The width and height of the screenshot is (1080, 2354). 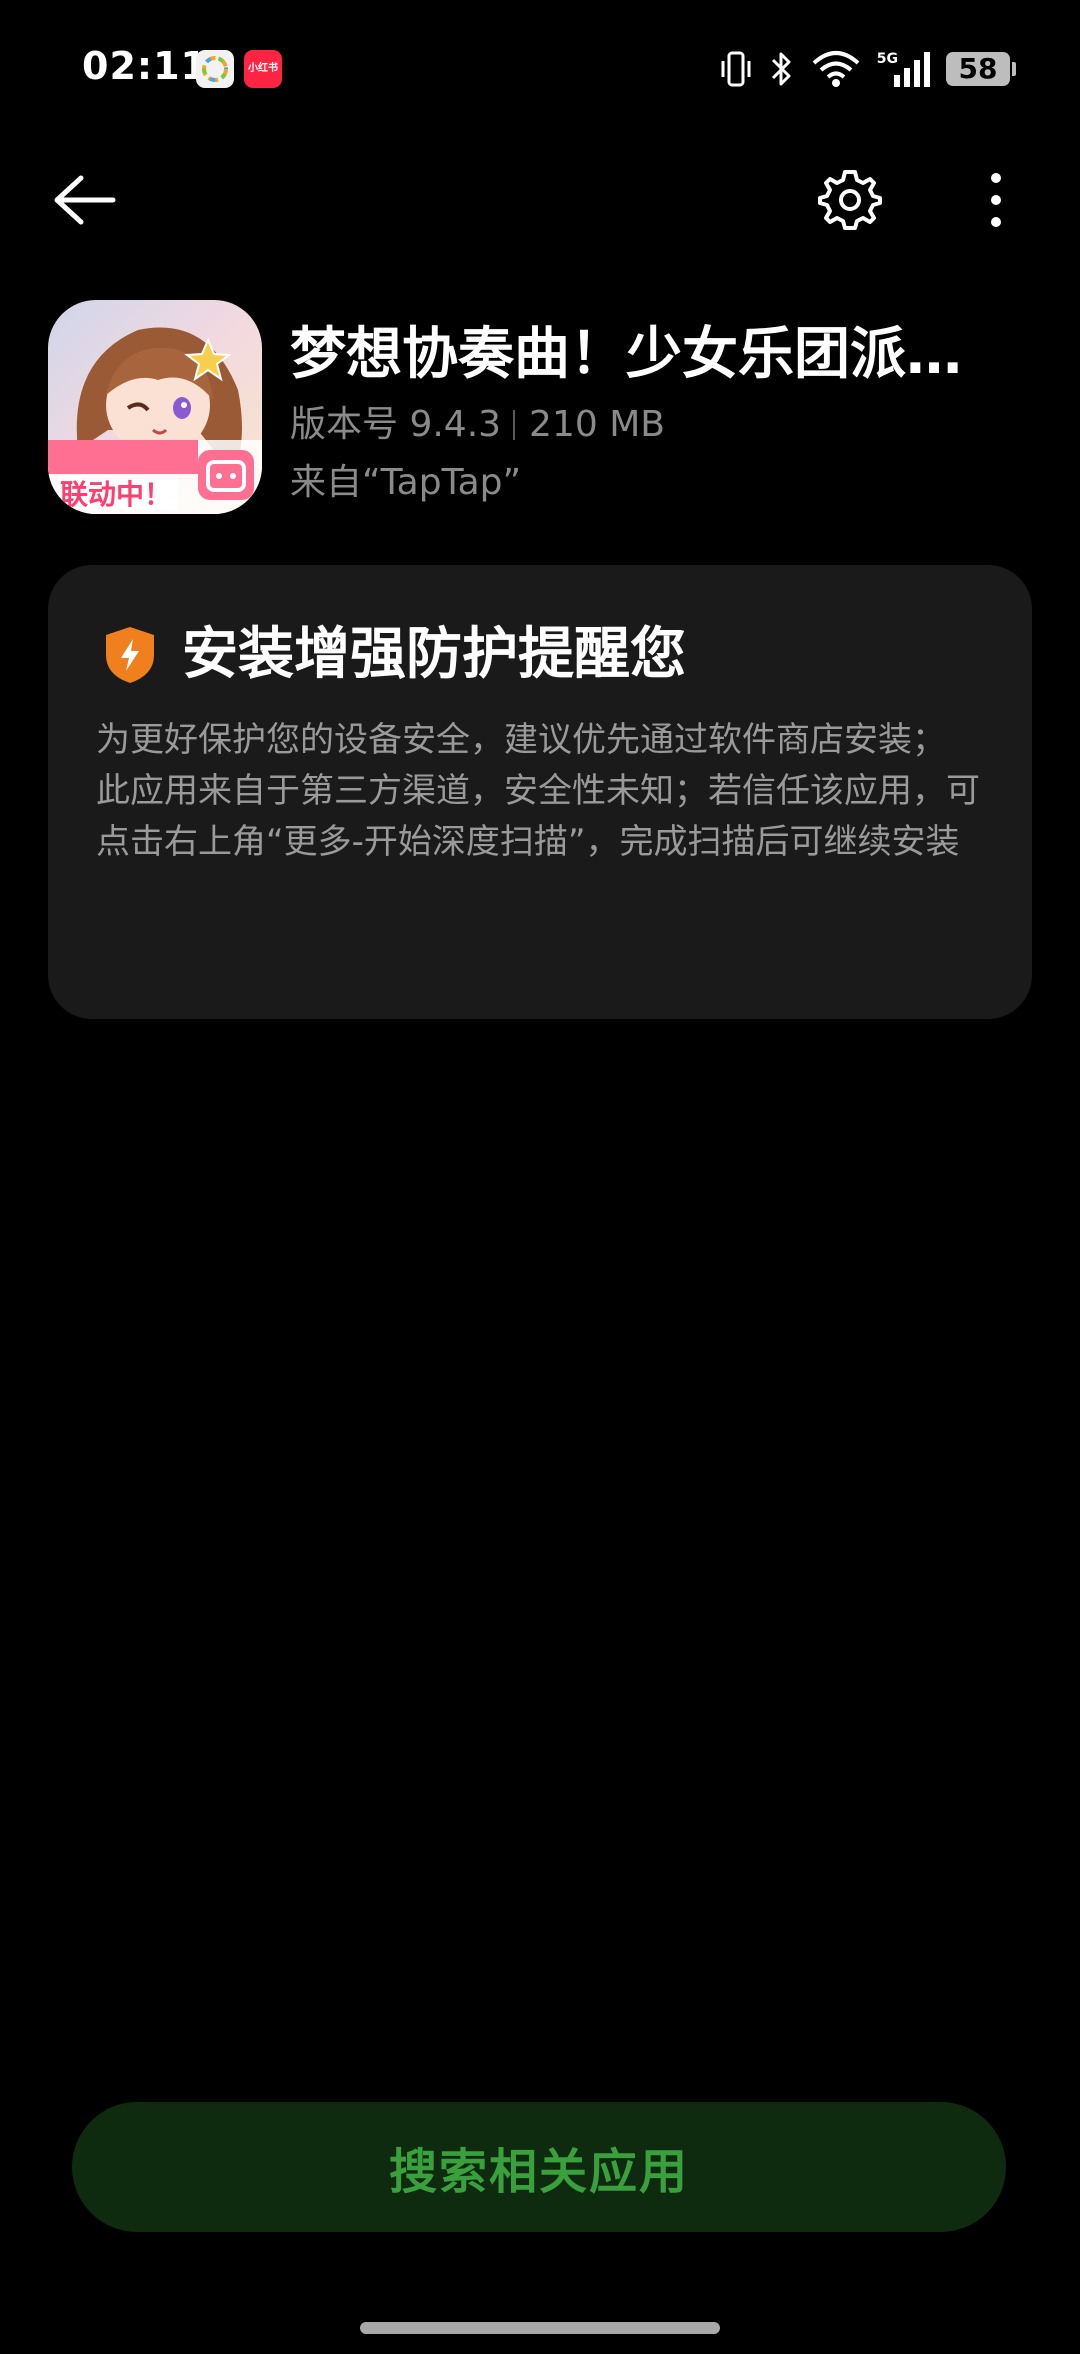 I want to click on wifi-icon, so click(x=836, y=69).